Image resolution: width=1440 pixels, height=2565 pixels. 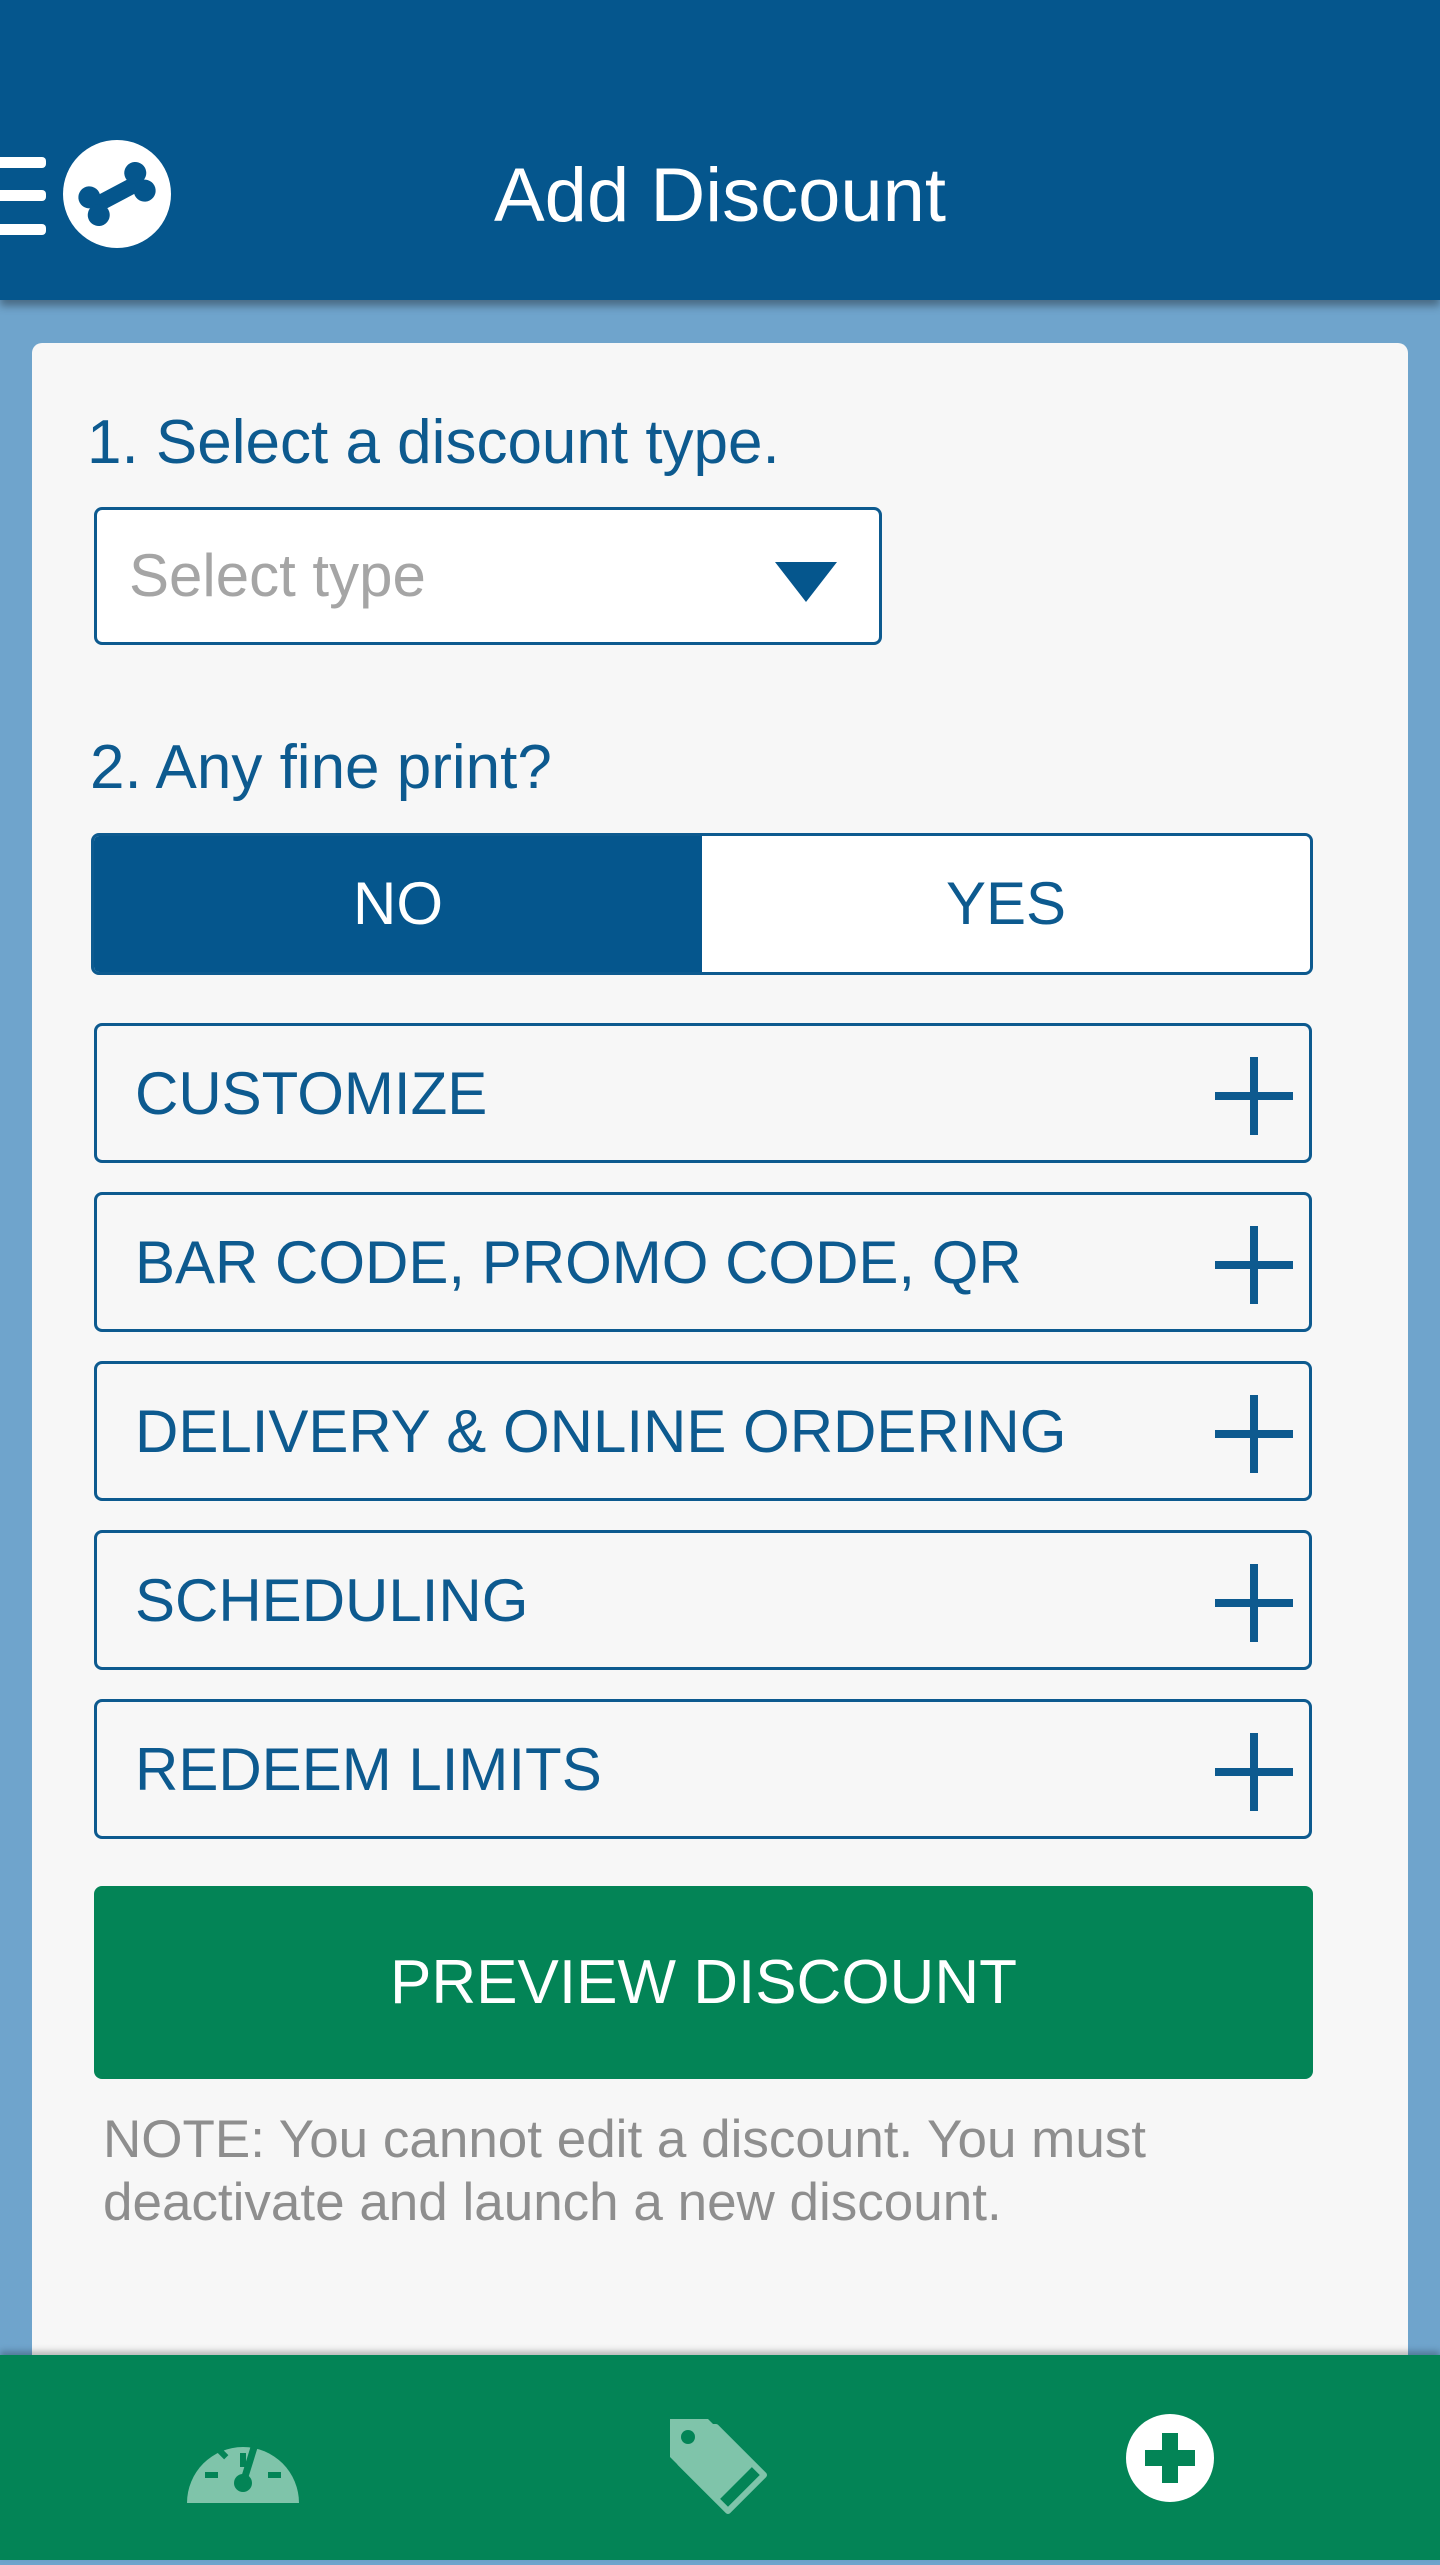 I want to click on section-label: BAR CODE, PROMO CODE, QR, so click(x=578, y=1262).